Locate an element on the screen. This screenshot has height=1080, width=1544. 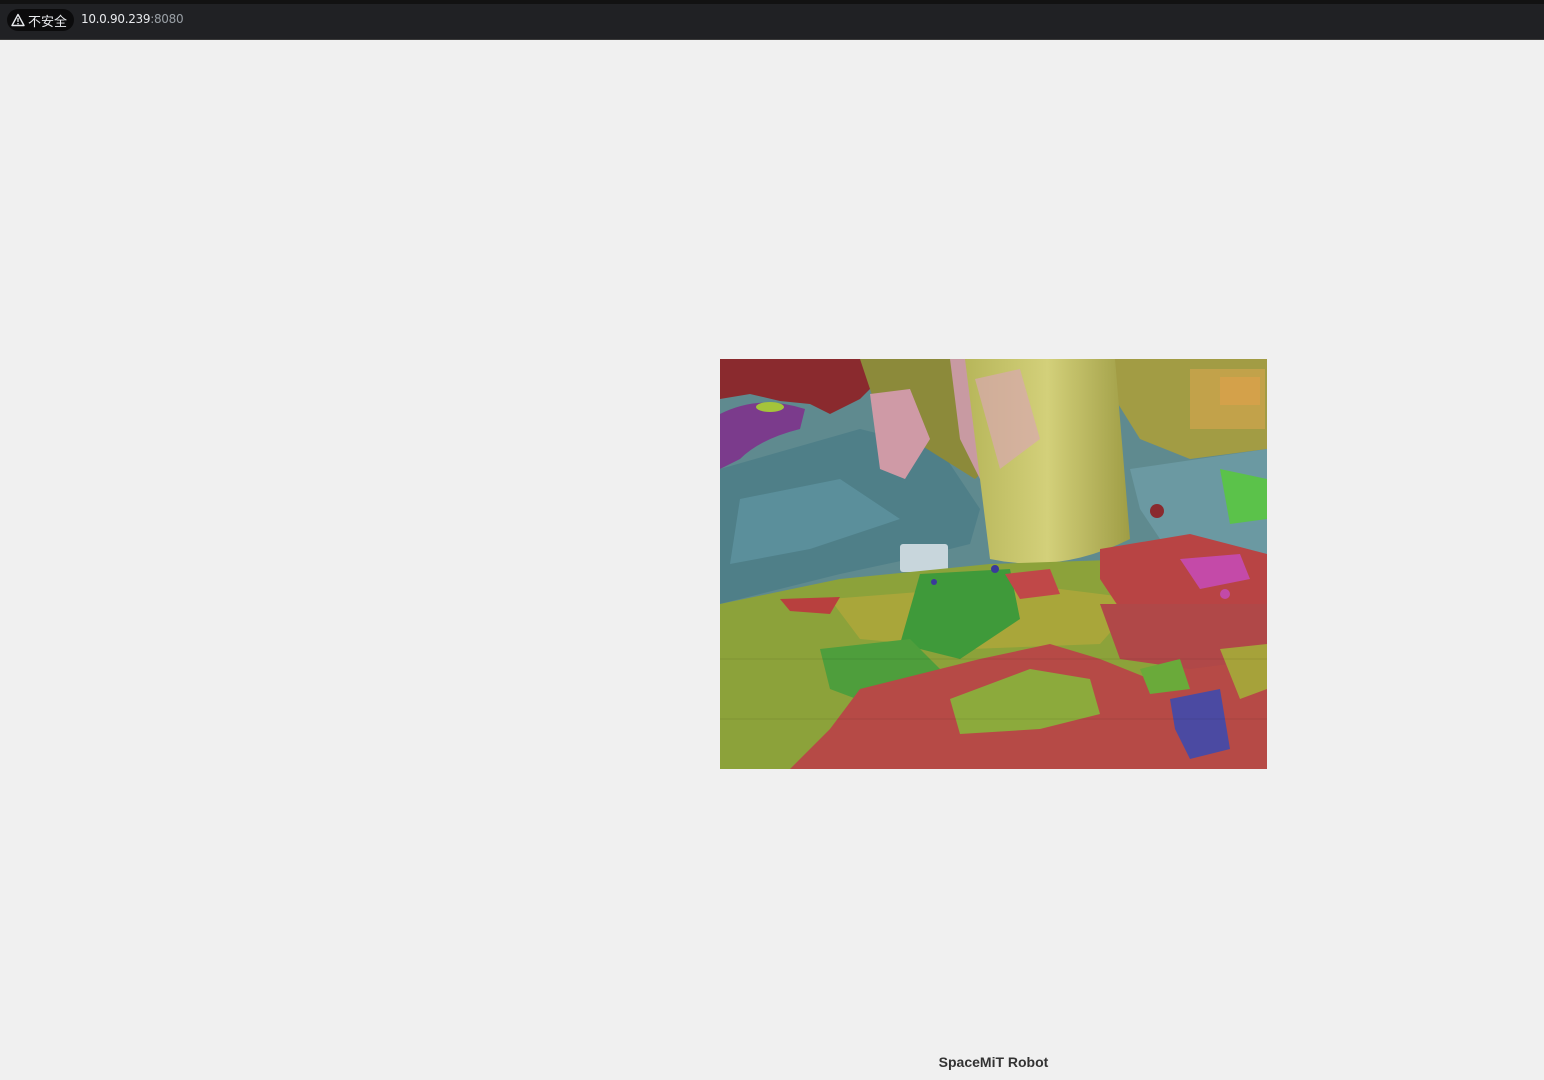
security-indicator: 不安全 is located at coordinates (41, 20).